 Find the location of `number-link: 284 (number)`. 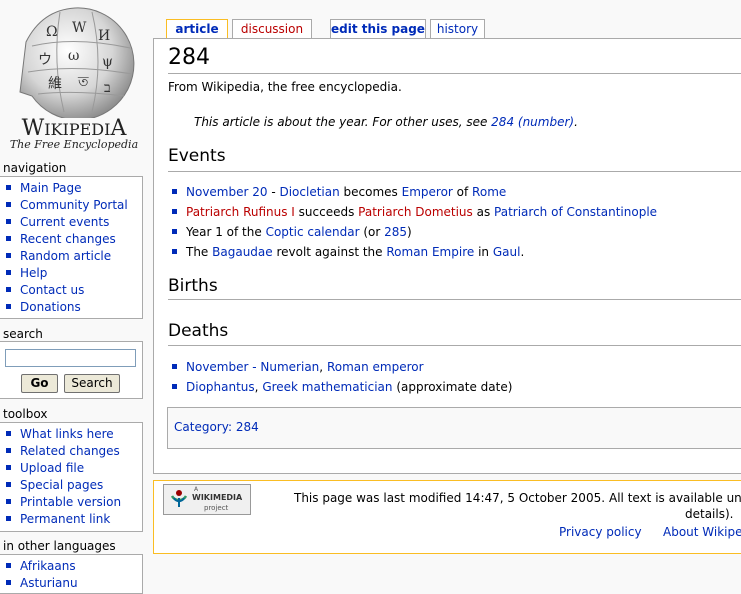

number-link: 284 (number) is located at coordinates (532, 122).